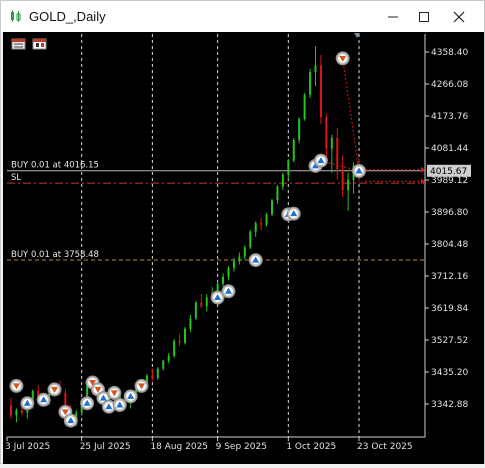  What do you see at coordinates (449, 117) in the screenshot?
I see `y-tick-label: 4173.76` at bounding box center [449, 117].